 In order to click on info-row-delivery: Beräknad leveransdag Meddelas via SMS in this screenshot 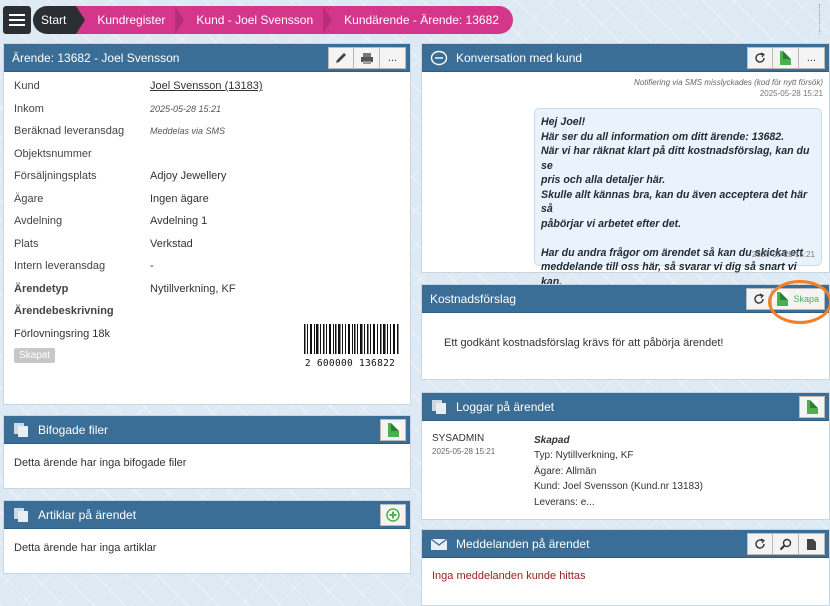, I will do `click(207, 131)`.